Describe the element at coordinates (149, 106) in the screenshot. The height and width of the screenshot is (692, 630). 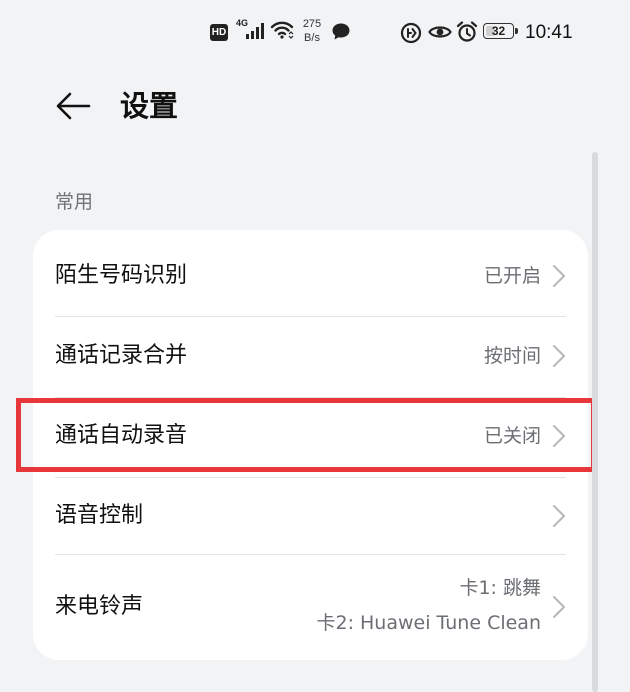
I see `page-title: 设置` at that location.